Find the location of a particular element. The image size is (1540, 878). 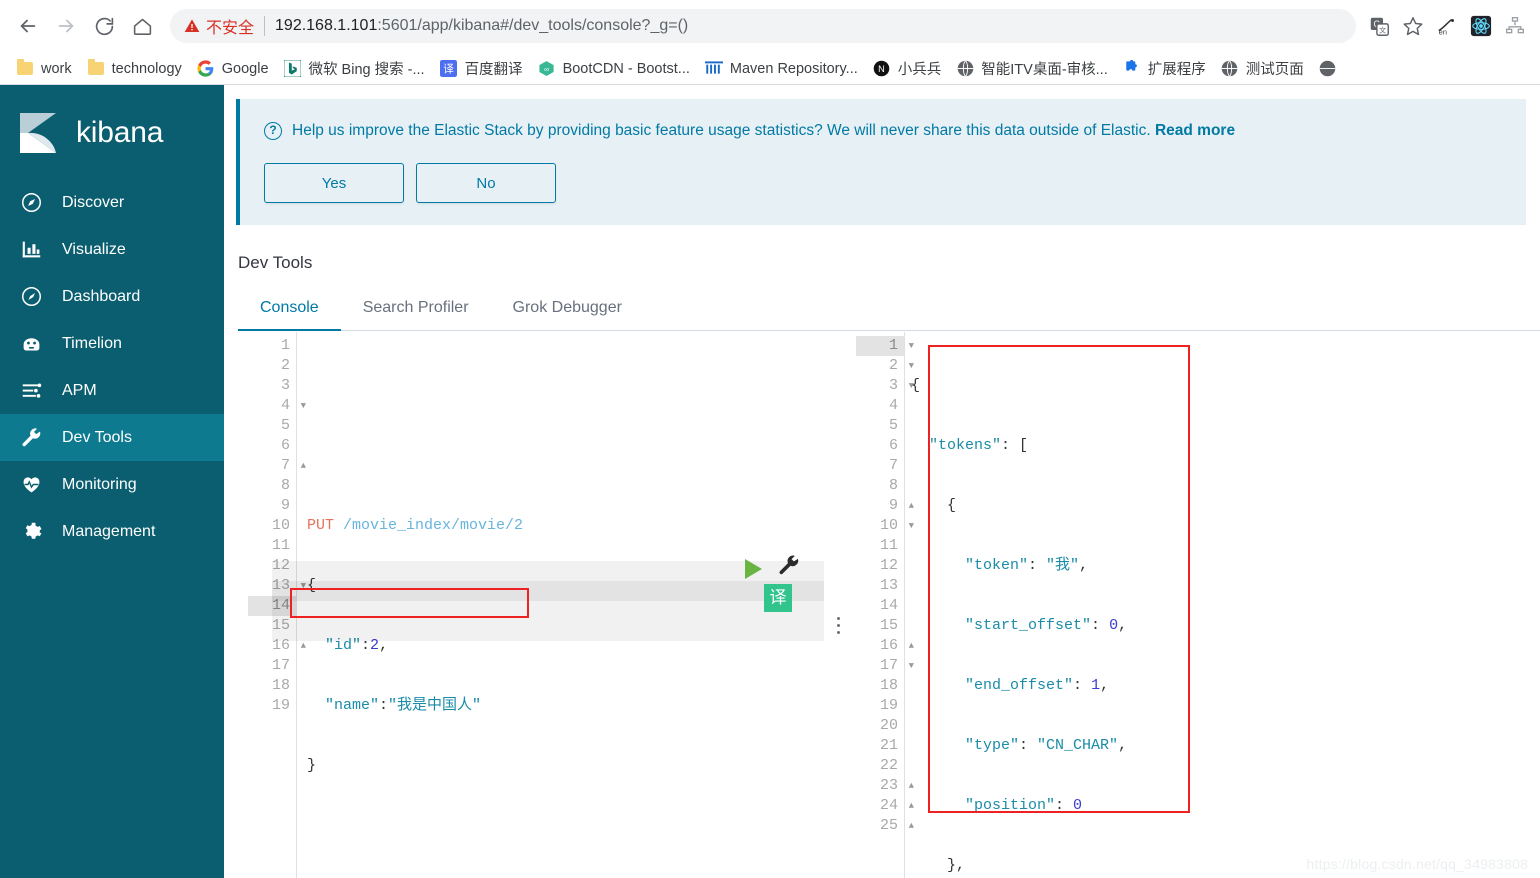

line-number: 8 is located at coordinates (893, 486).